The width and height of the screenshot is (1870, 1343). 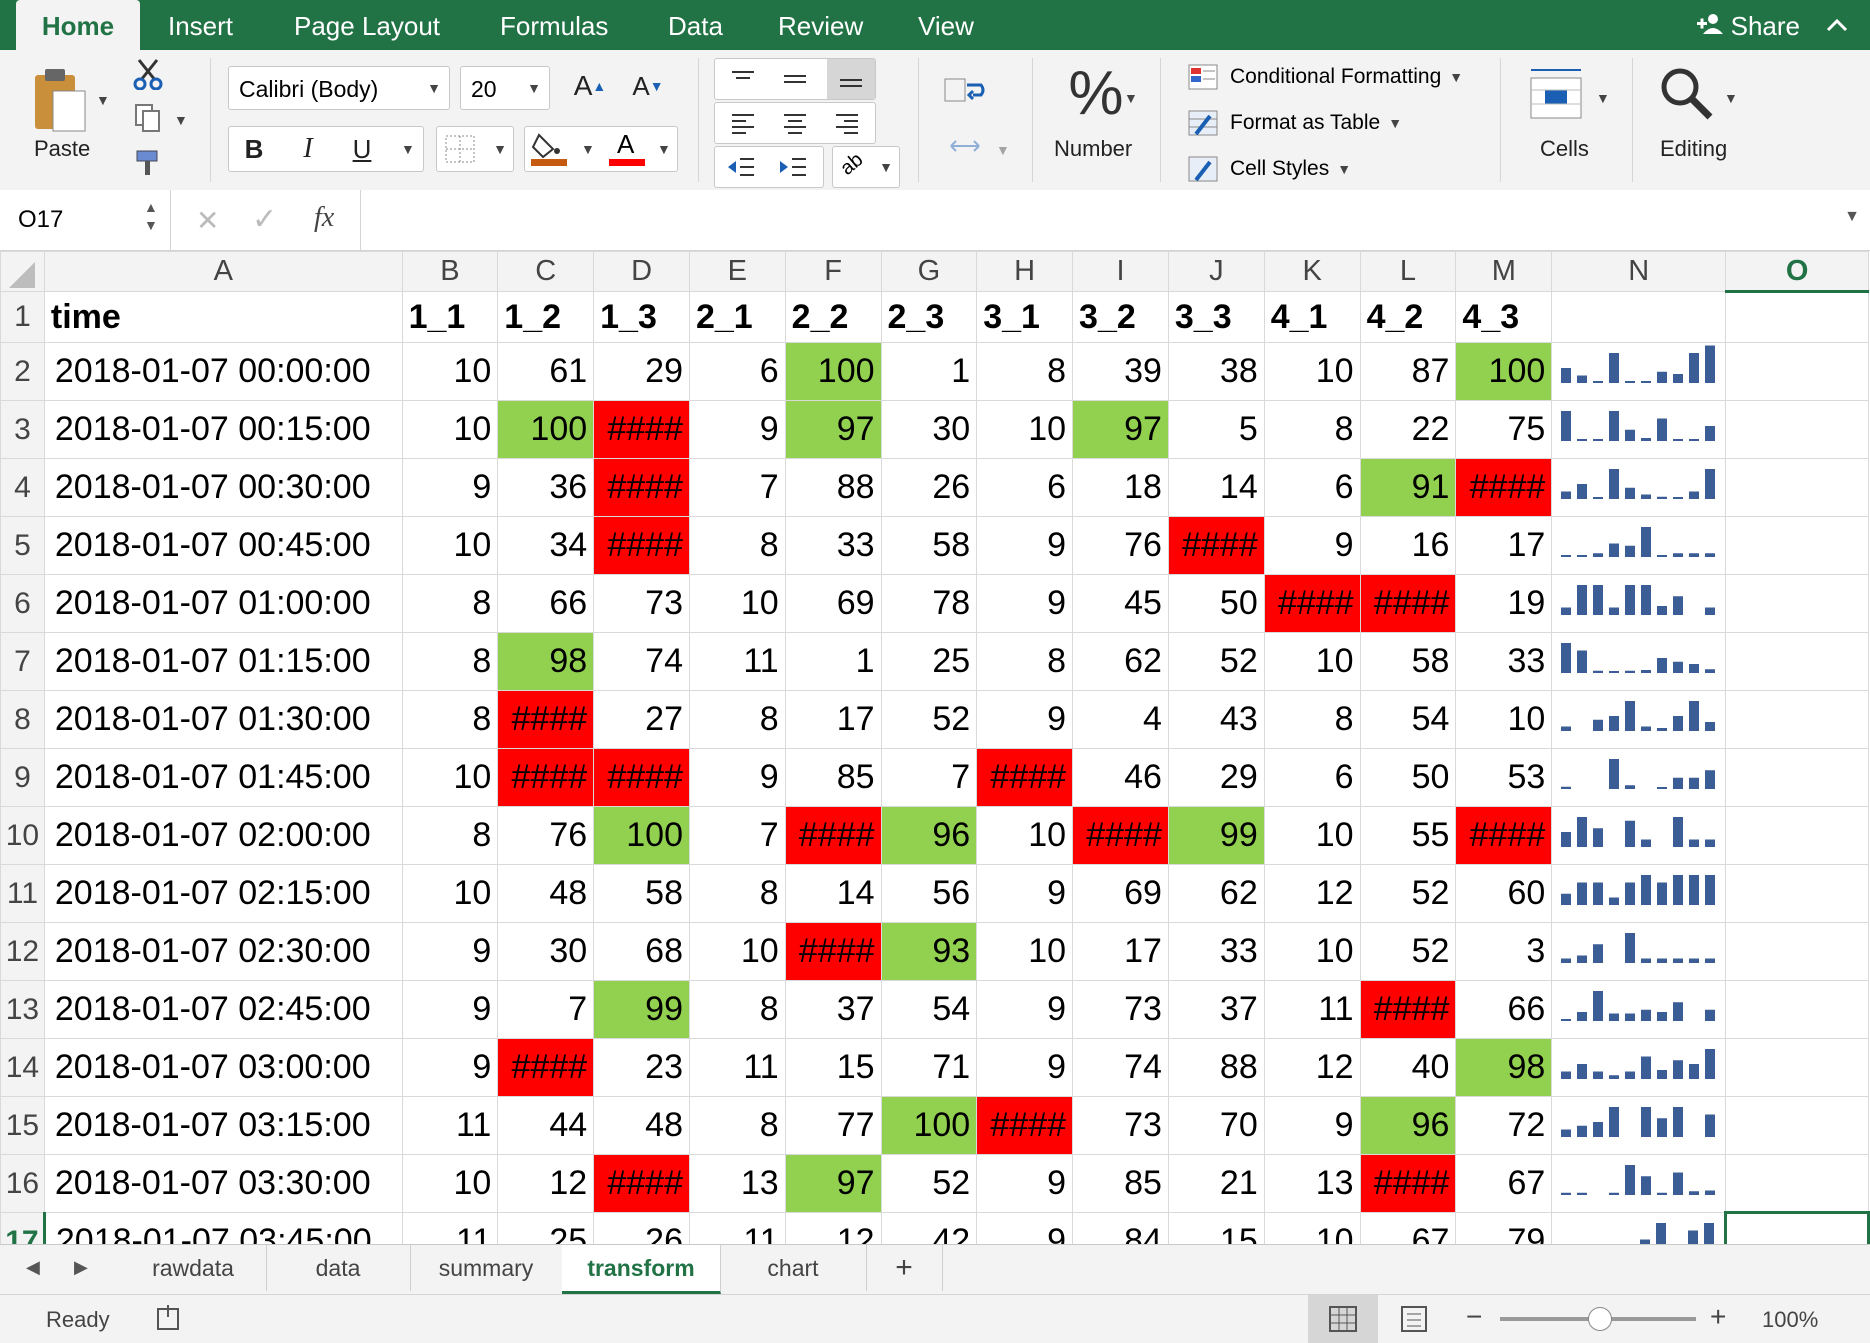 I want to click on column-header-a: A, so click(x=223, y=271).